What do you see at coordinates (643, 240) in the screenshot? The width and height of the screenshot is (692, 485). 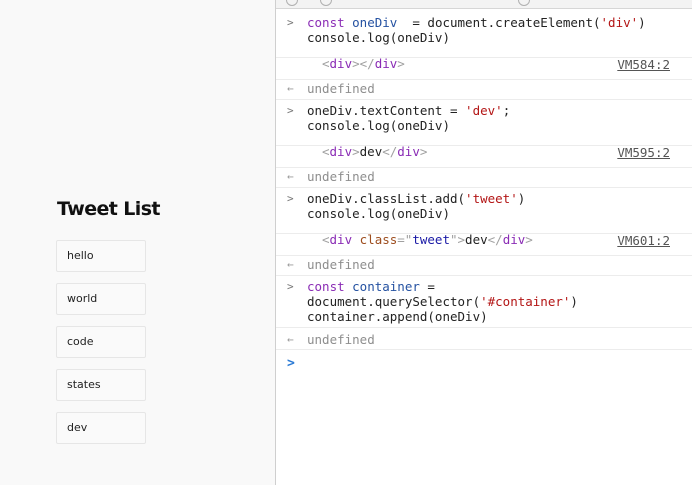 I see `source-link: VM601:2` at bounding box center [643, 240].